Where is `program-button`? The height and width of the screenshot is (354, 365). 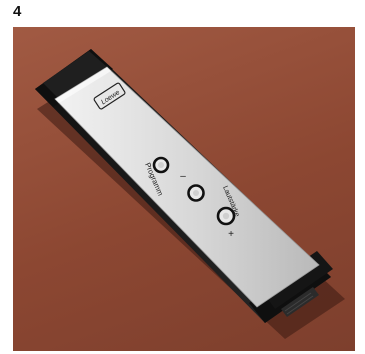
program-button is located at coordinates (161, 165).